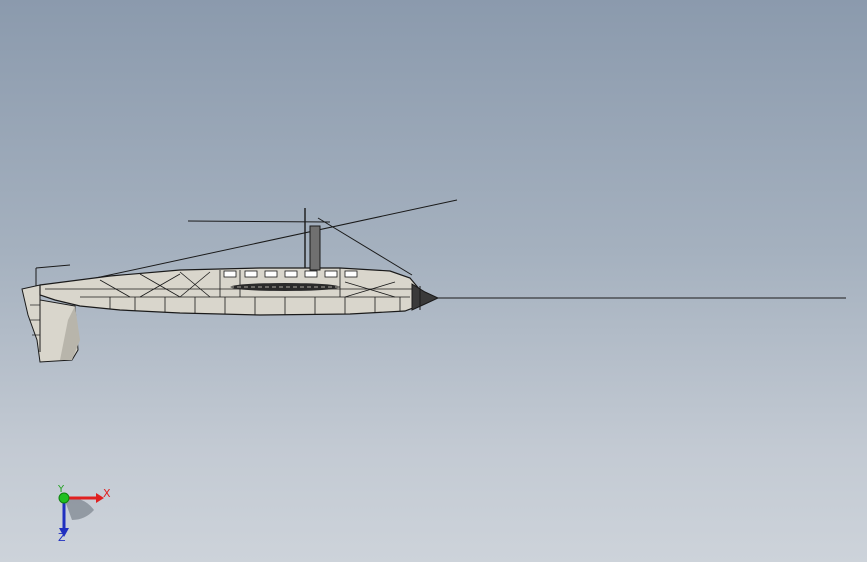 The height and width of the screenshot is (562, 867). I want to click on bow-propeller, so click(425, 297).